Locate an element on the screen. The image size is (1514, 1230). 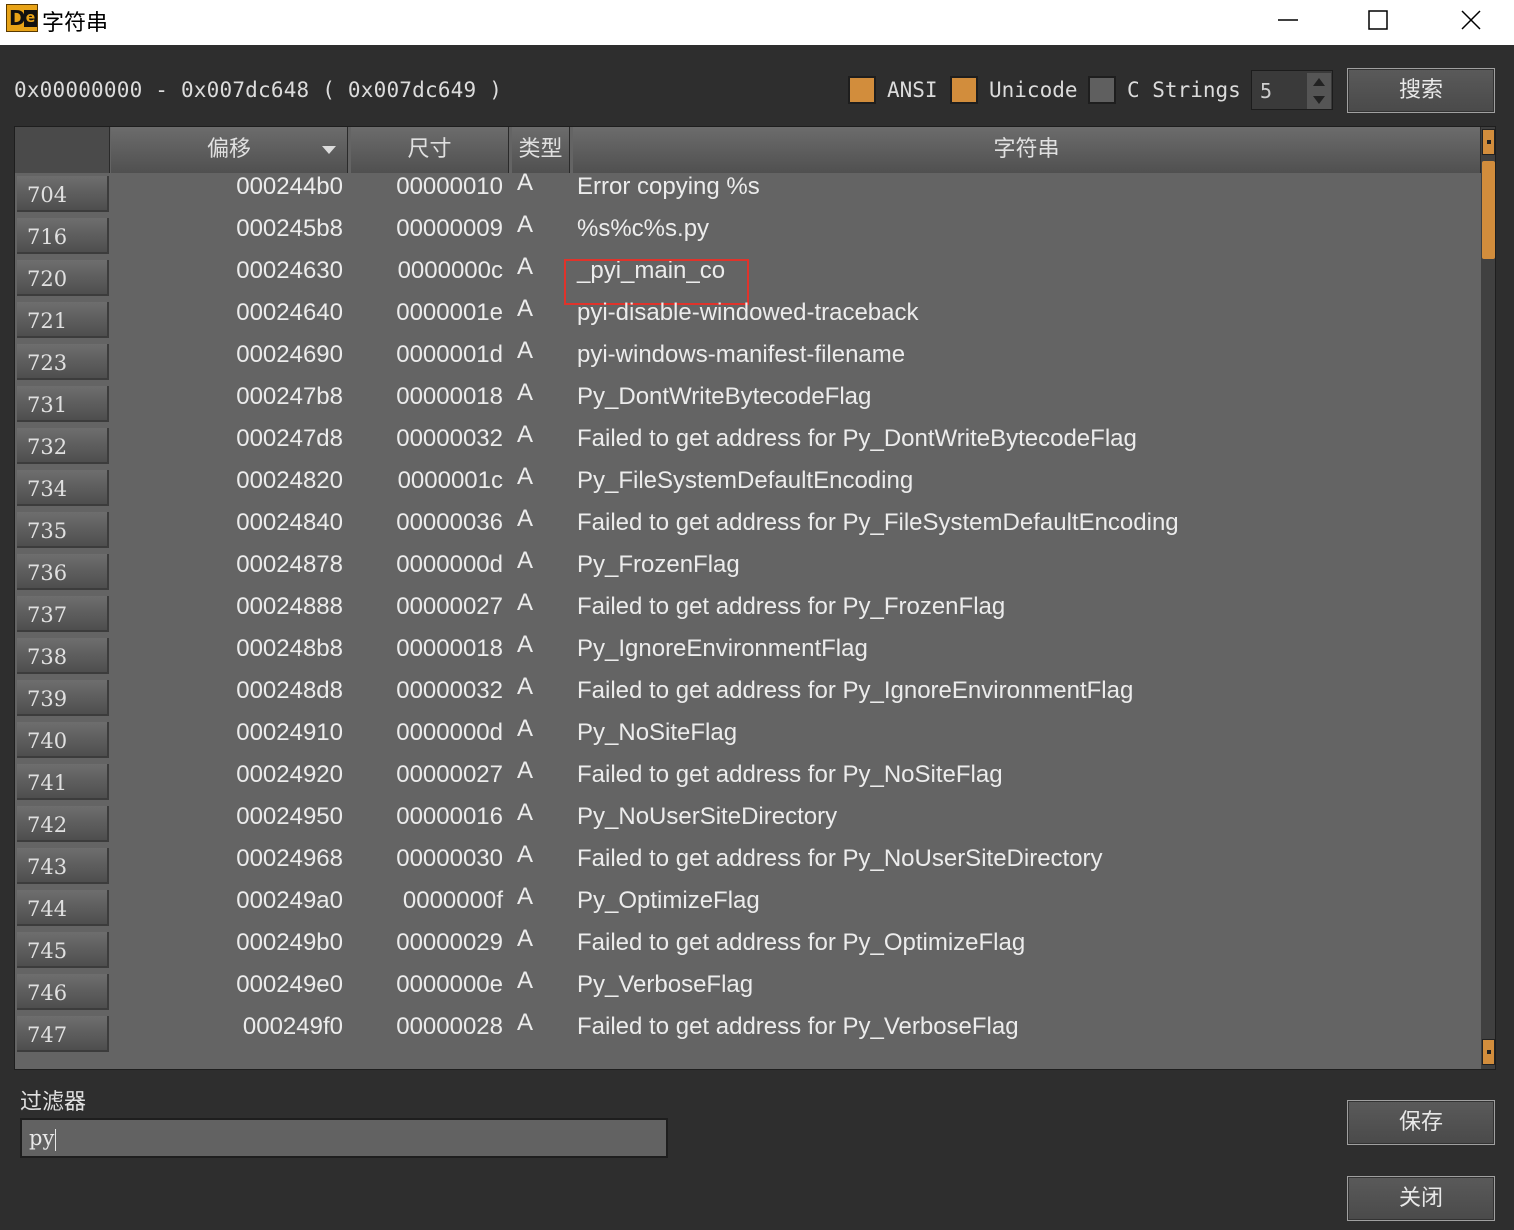
table-corner is located at coordinates (62, 150).